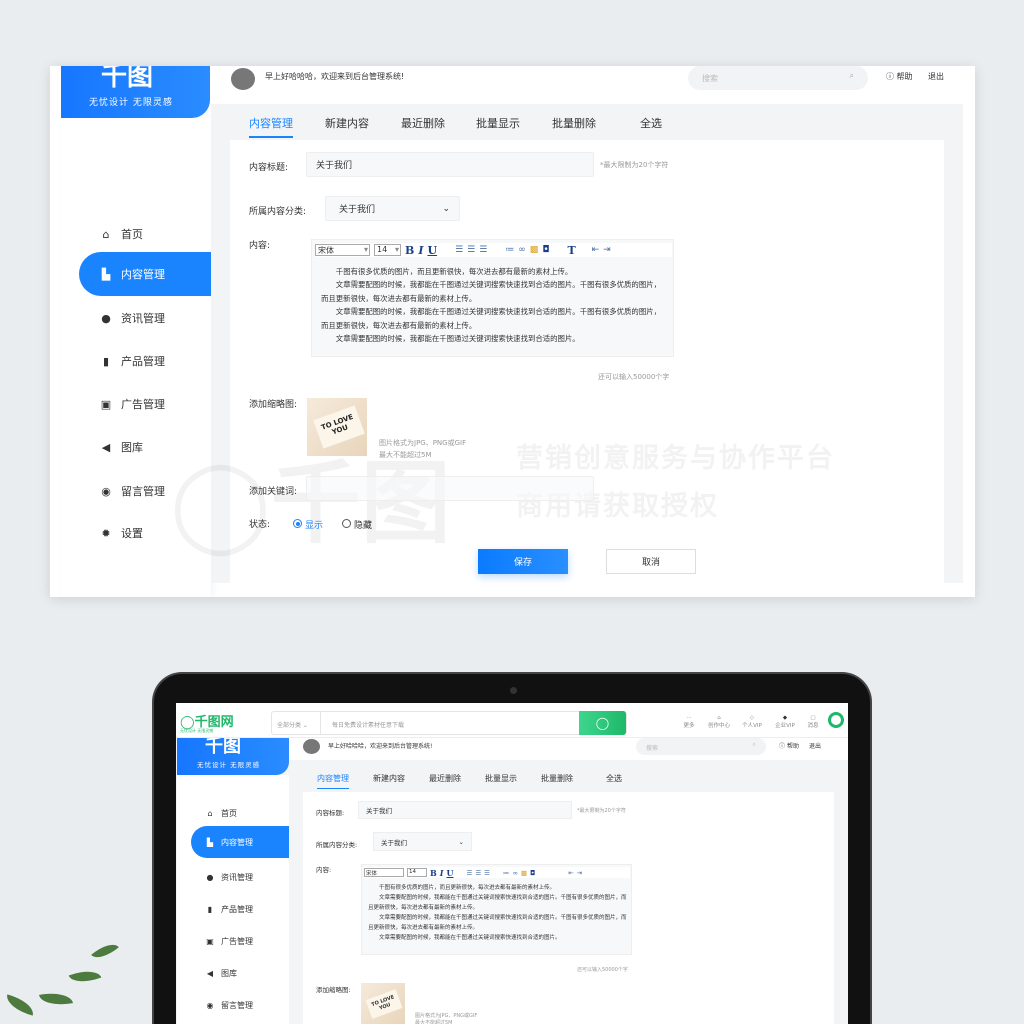 The height and width of the screenshot is (1024, 1024). What do you see at coordinates (813, 722) in the screenshot?
I see `messages: ▢ 消息` at bounding box center [813, 722].